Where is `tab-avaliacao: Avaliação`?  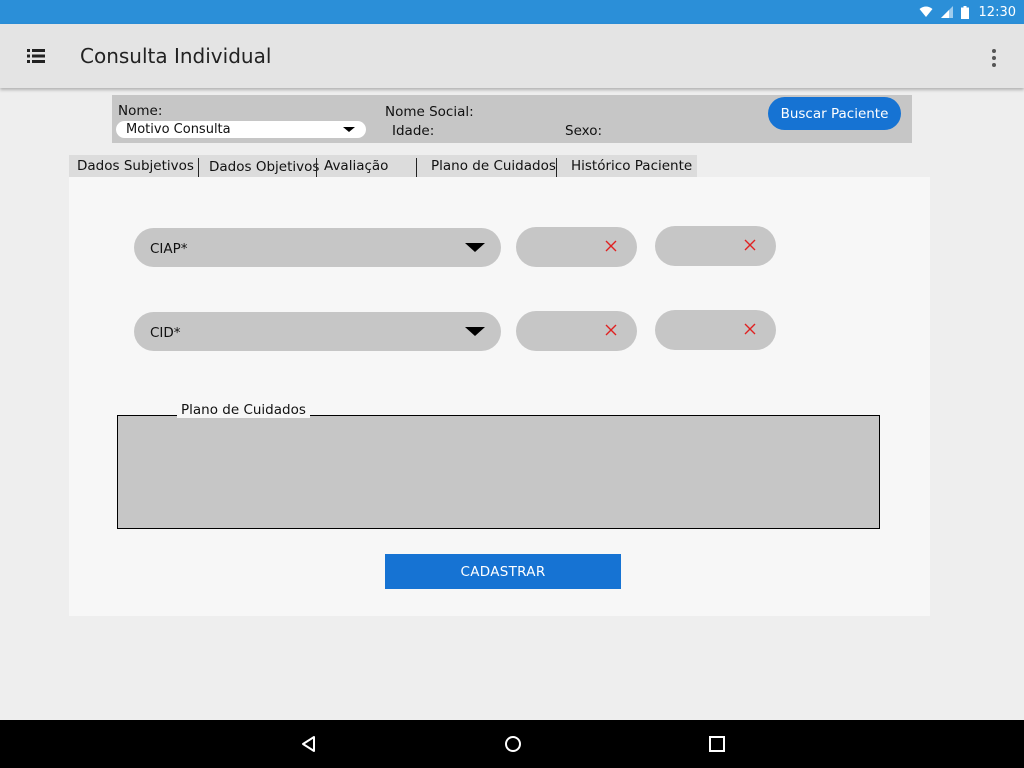
tab-avaliacao: Avaliação is located at coordinates (366, 166).